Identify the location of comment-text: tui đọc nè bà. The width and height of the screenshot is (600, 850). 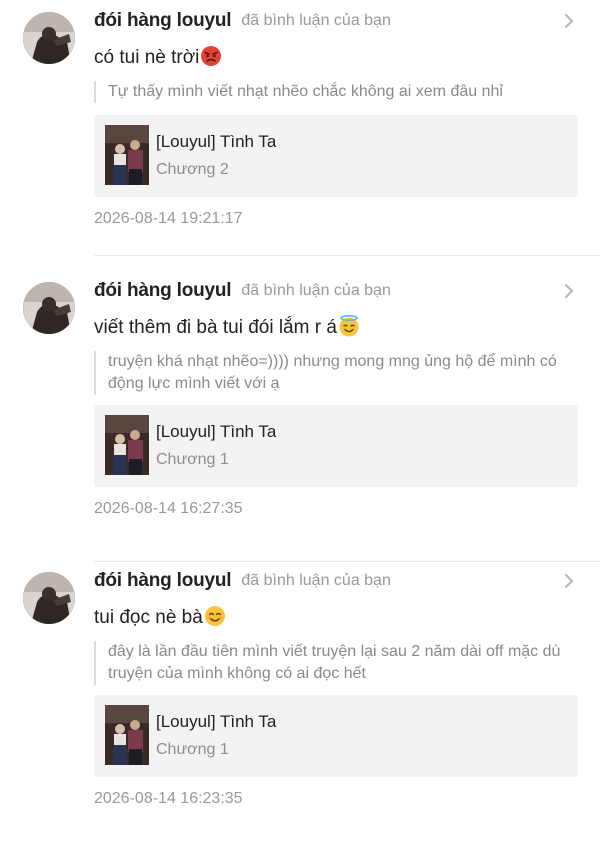
(336, 618).